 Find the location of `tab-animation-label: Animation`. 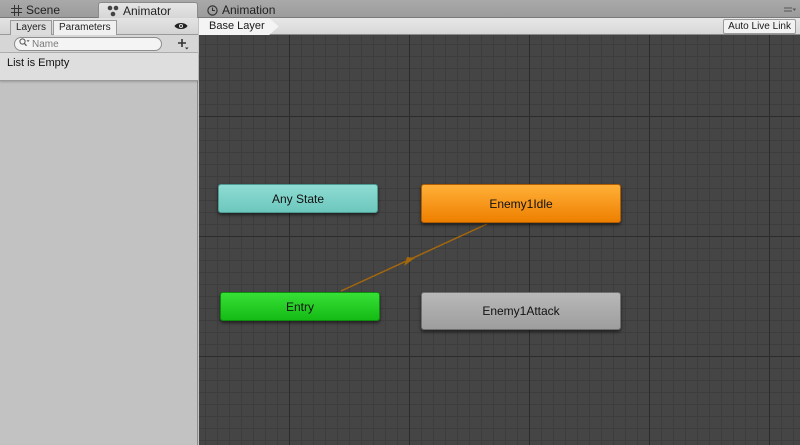

tab-animation-label: Animation is located at coordinates (249, 10).